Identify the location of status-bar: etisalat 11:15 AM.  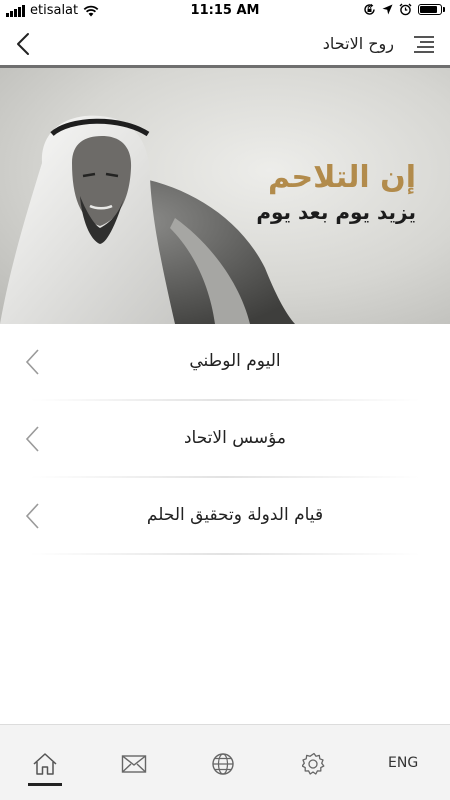
(225, 11).